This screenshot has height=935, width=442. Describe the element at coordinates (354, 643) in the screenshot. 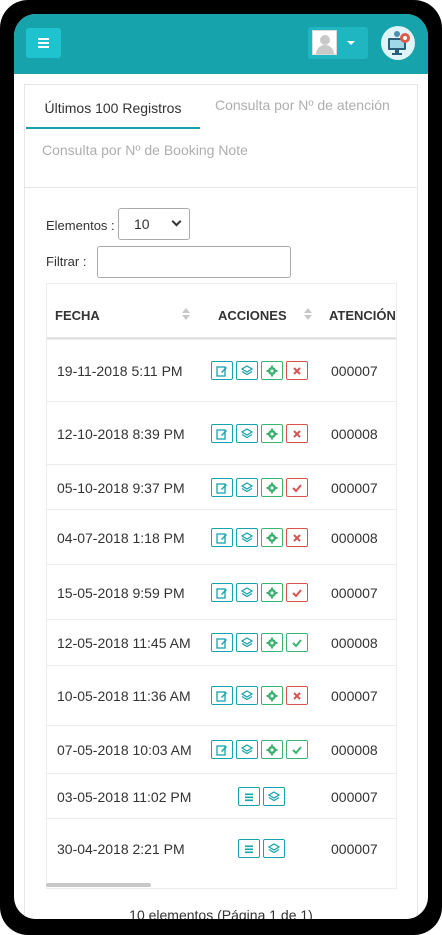

I see `attention-cell: 000008` at that location.